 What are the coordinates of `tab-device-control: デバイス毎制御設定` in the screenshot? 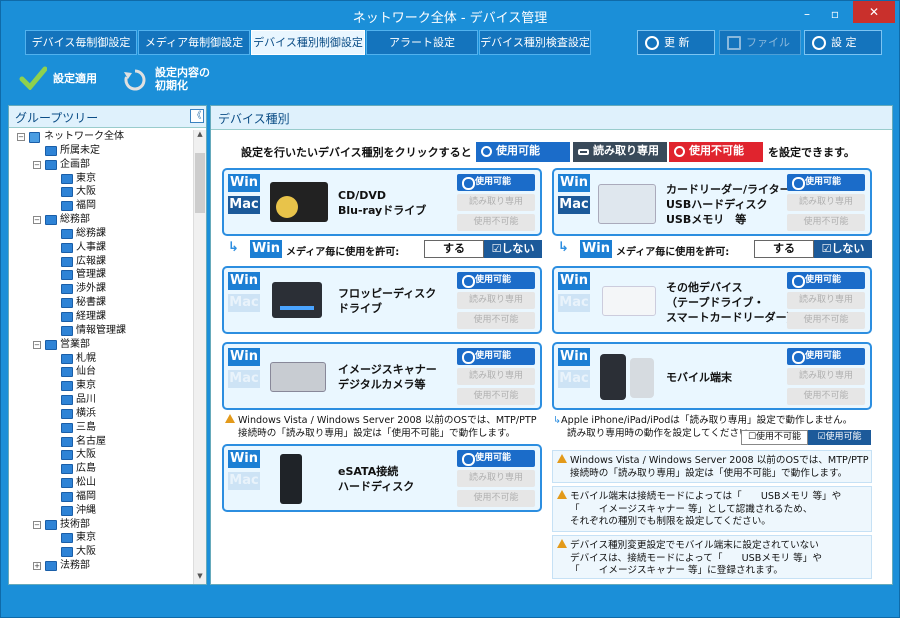 It's located at (81, 42).